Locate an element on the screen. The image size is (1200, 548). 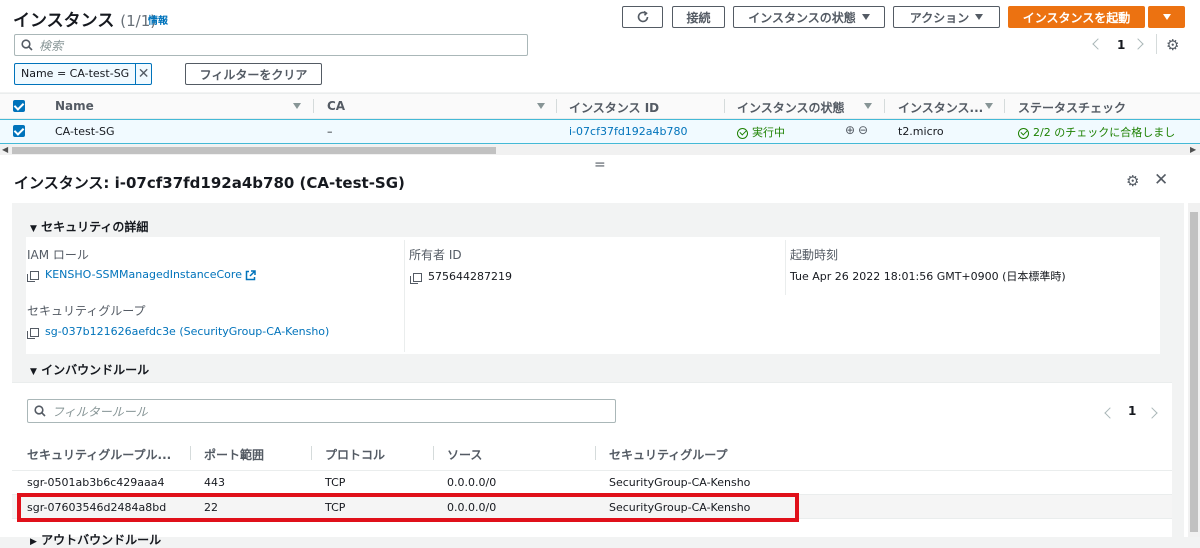
scroll-right-arrow: ▶ is located at coordinates (1193, 149).